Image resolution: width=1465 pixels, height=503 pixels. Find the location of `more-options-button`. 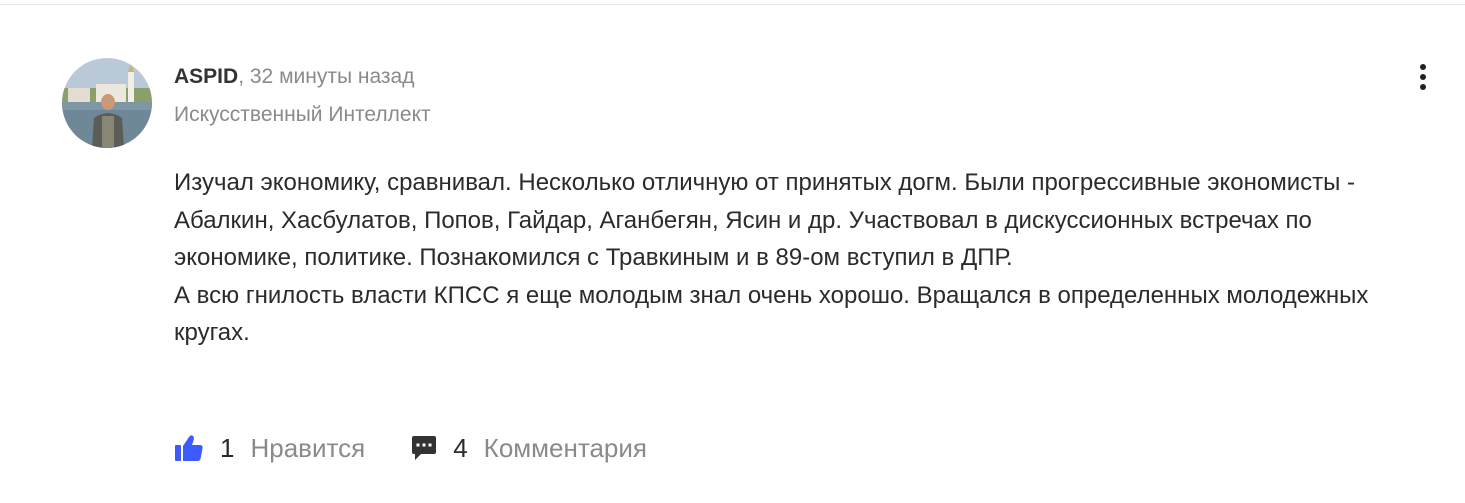

more-options-button is located at coordinates (1423, 77).